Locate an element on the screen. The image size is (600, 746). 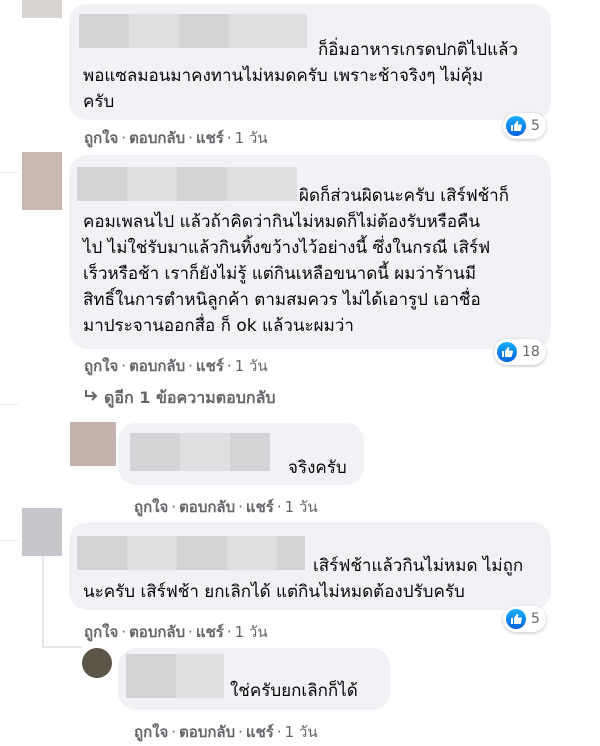
reaction-count: 18 is located at coordinates (520, 352).